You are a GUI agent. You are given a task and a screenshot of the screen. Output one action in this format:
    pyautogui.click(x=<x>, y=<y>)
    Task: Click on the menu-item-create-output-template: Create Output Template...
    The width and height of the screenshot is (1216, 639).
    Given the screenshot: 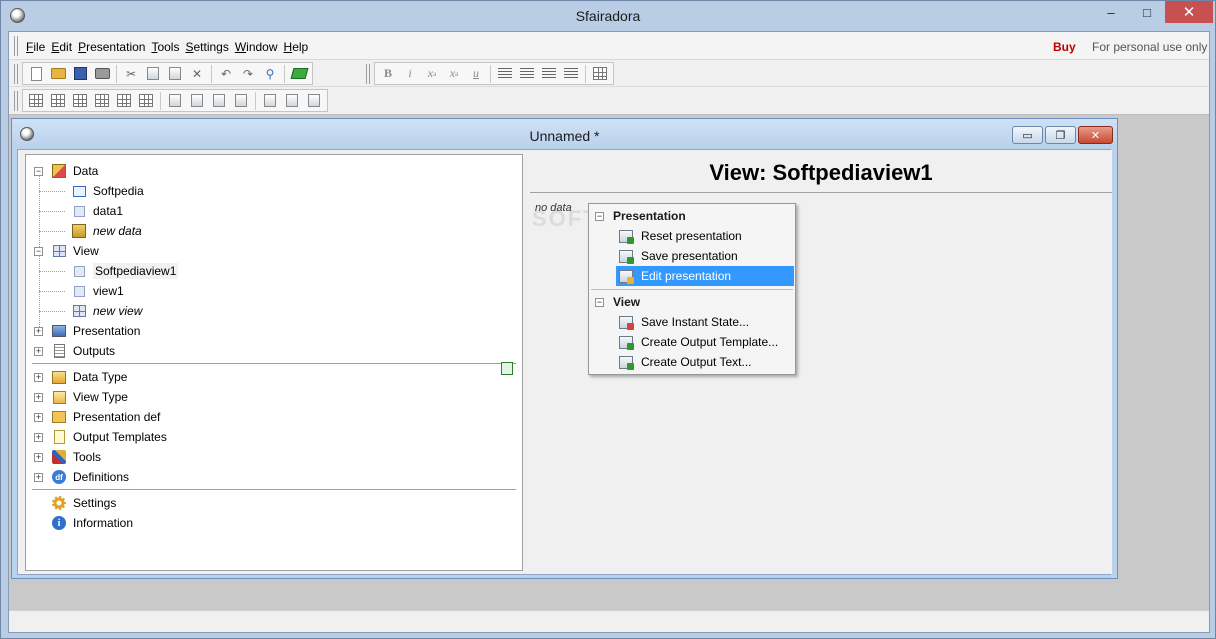 What is the action you would take?
    pyautogui.click(x=705, y=342)
    